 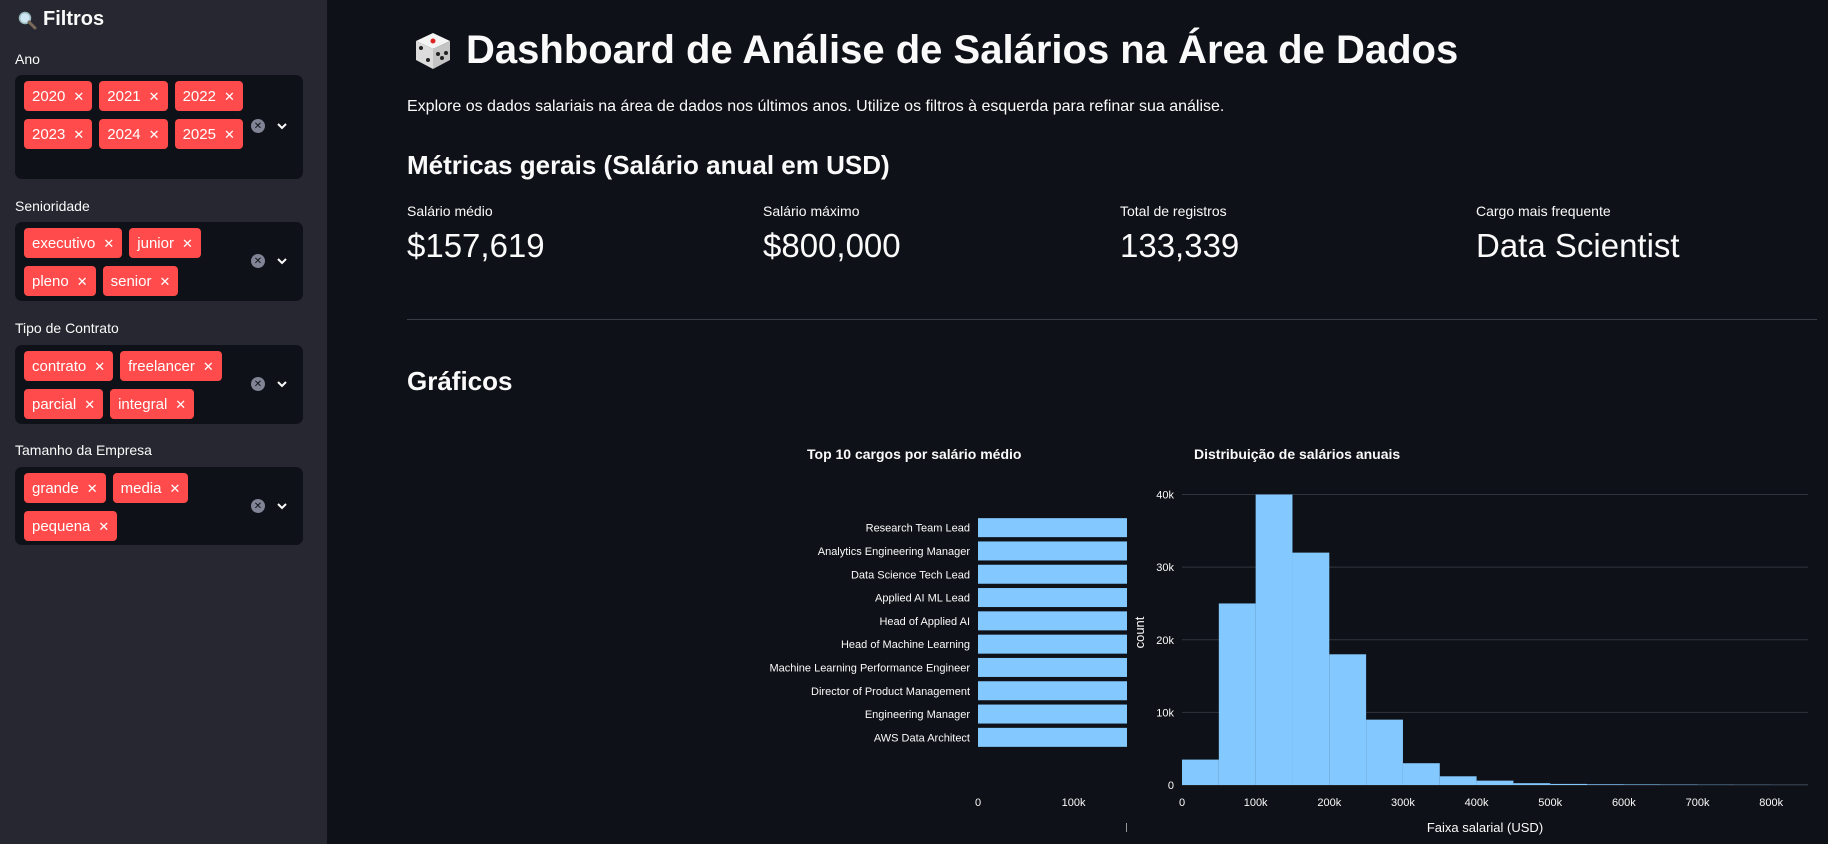 I want to click on tag-label: integral, so click(x=143, y=404).